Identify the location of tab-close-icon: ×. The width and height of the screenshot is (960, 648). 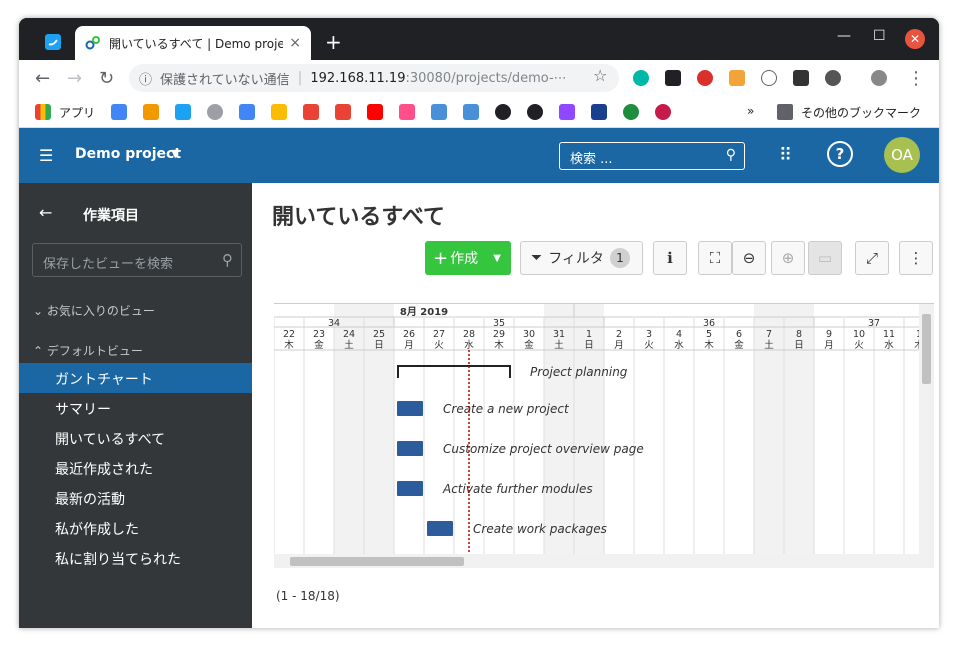
(295, 43).